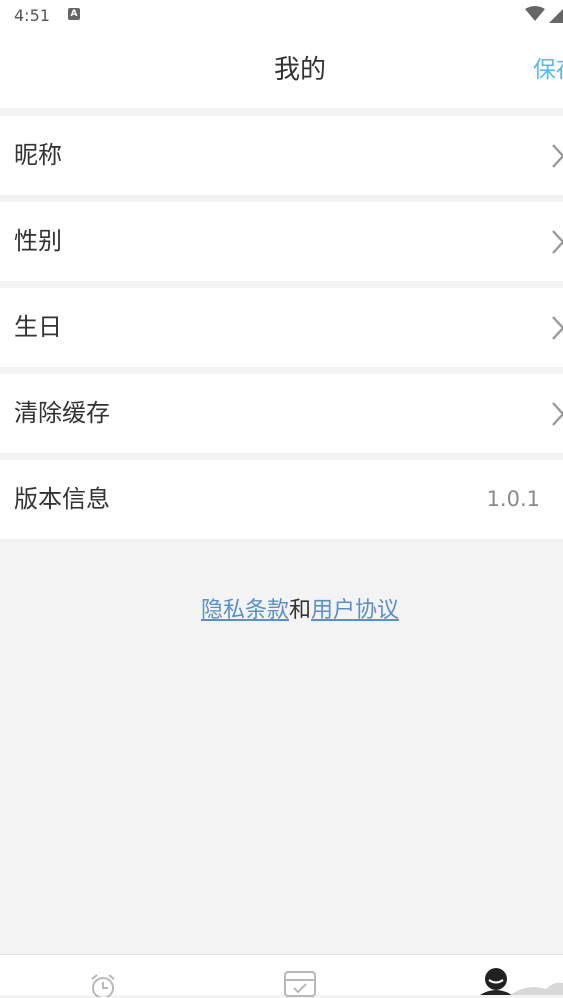  What do you see at coordinates (281, 16) in the screenshot?
I see `status-bar: 4:51 A` at bounding box center [281, 16].